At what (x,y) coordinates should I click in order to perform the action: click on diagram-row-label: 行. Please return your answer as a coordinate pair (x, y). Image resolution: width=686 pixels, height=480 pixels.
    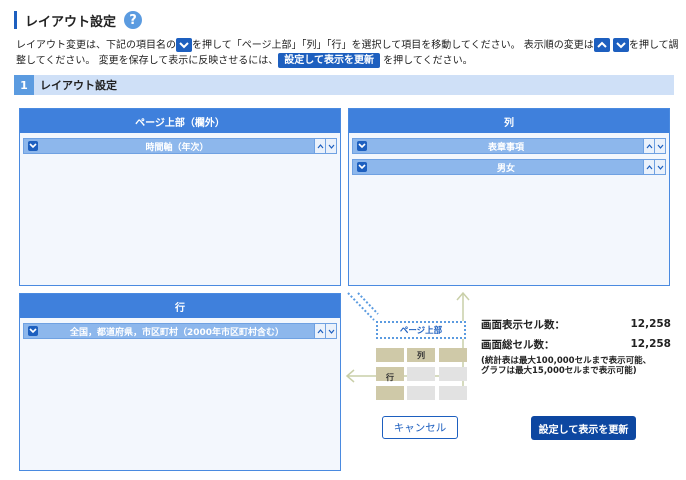
    Looking at the image, I should click on (390, 377).